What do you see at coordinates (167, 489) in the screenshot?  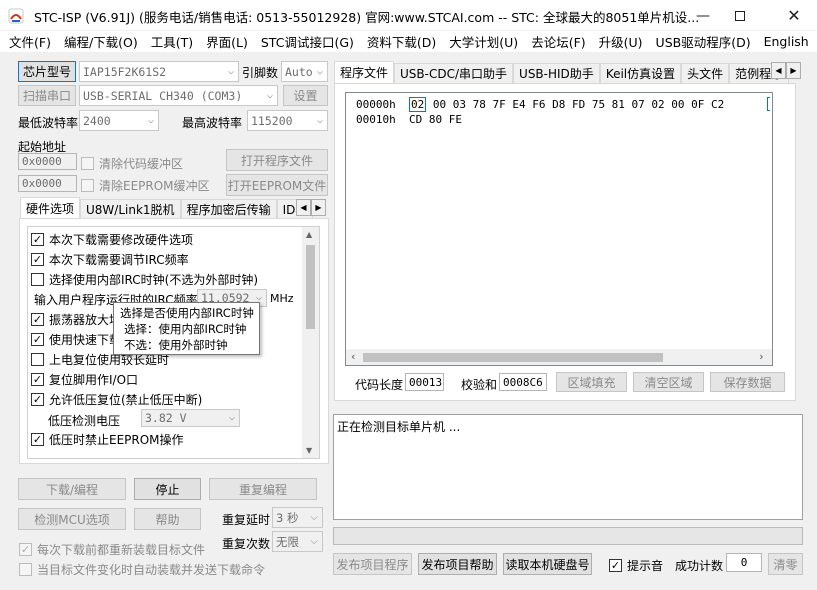 I see `stop-button: 停止` at bounding box center [167, 489].